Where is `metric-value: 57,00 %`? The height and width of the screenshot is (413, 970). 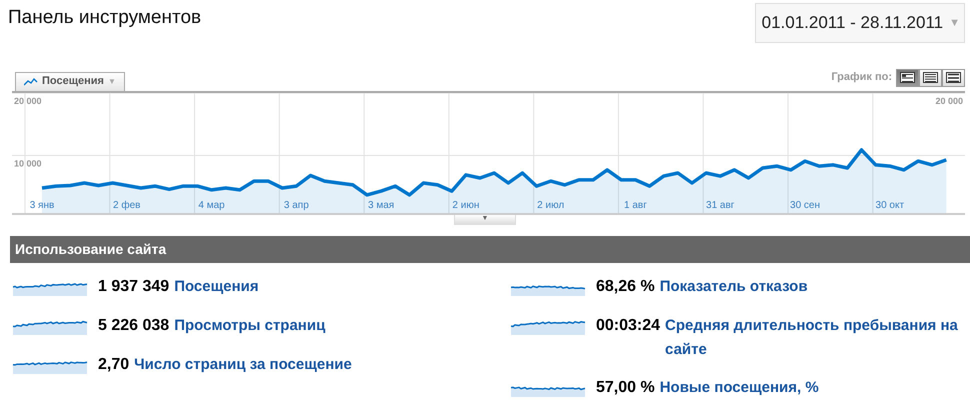 metric-value: 57,00 % is located at coordinates (625, 388).